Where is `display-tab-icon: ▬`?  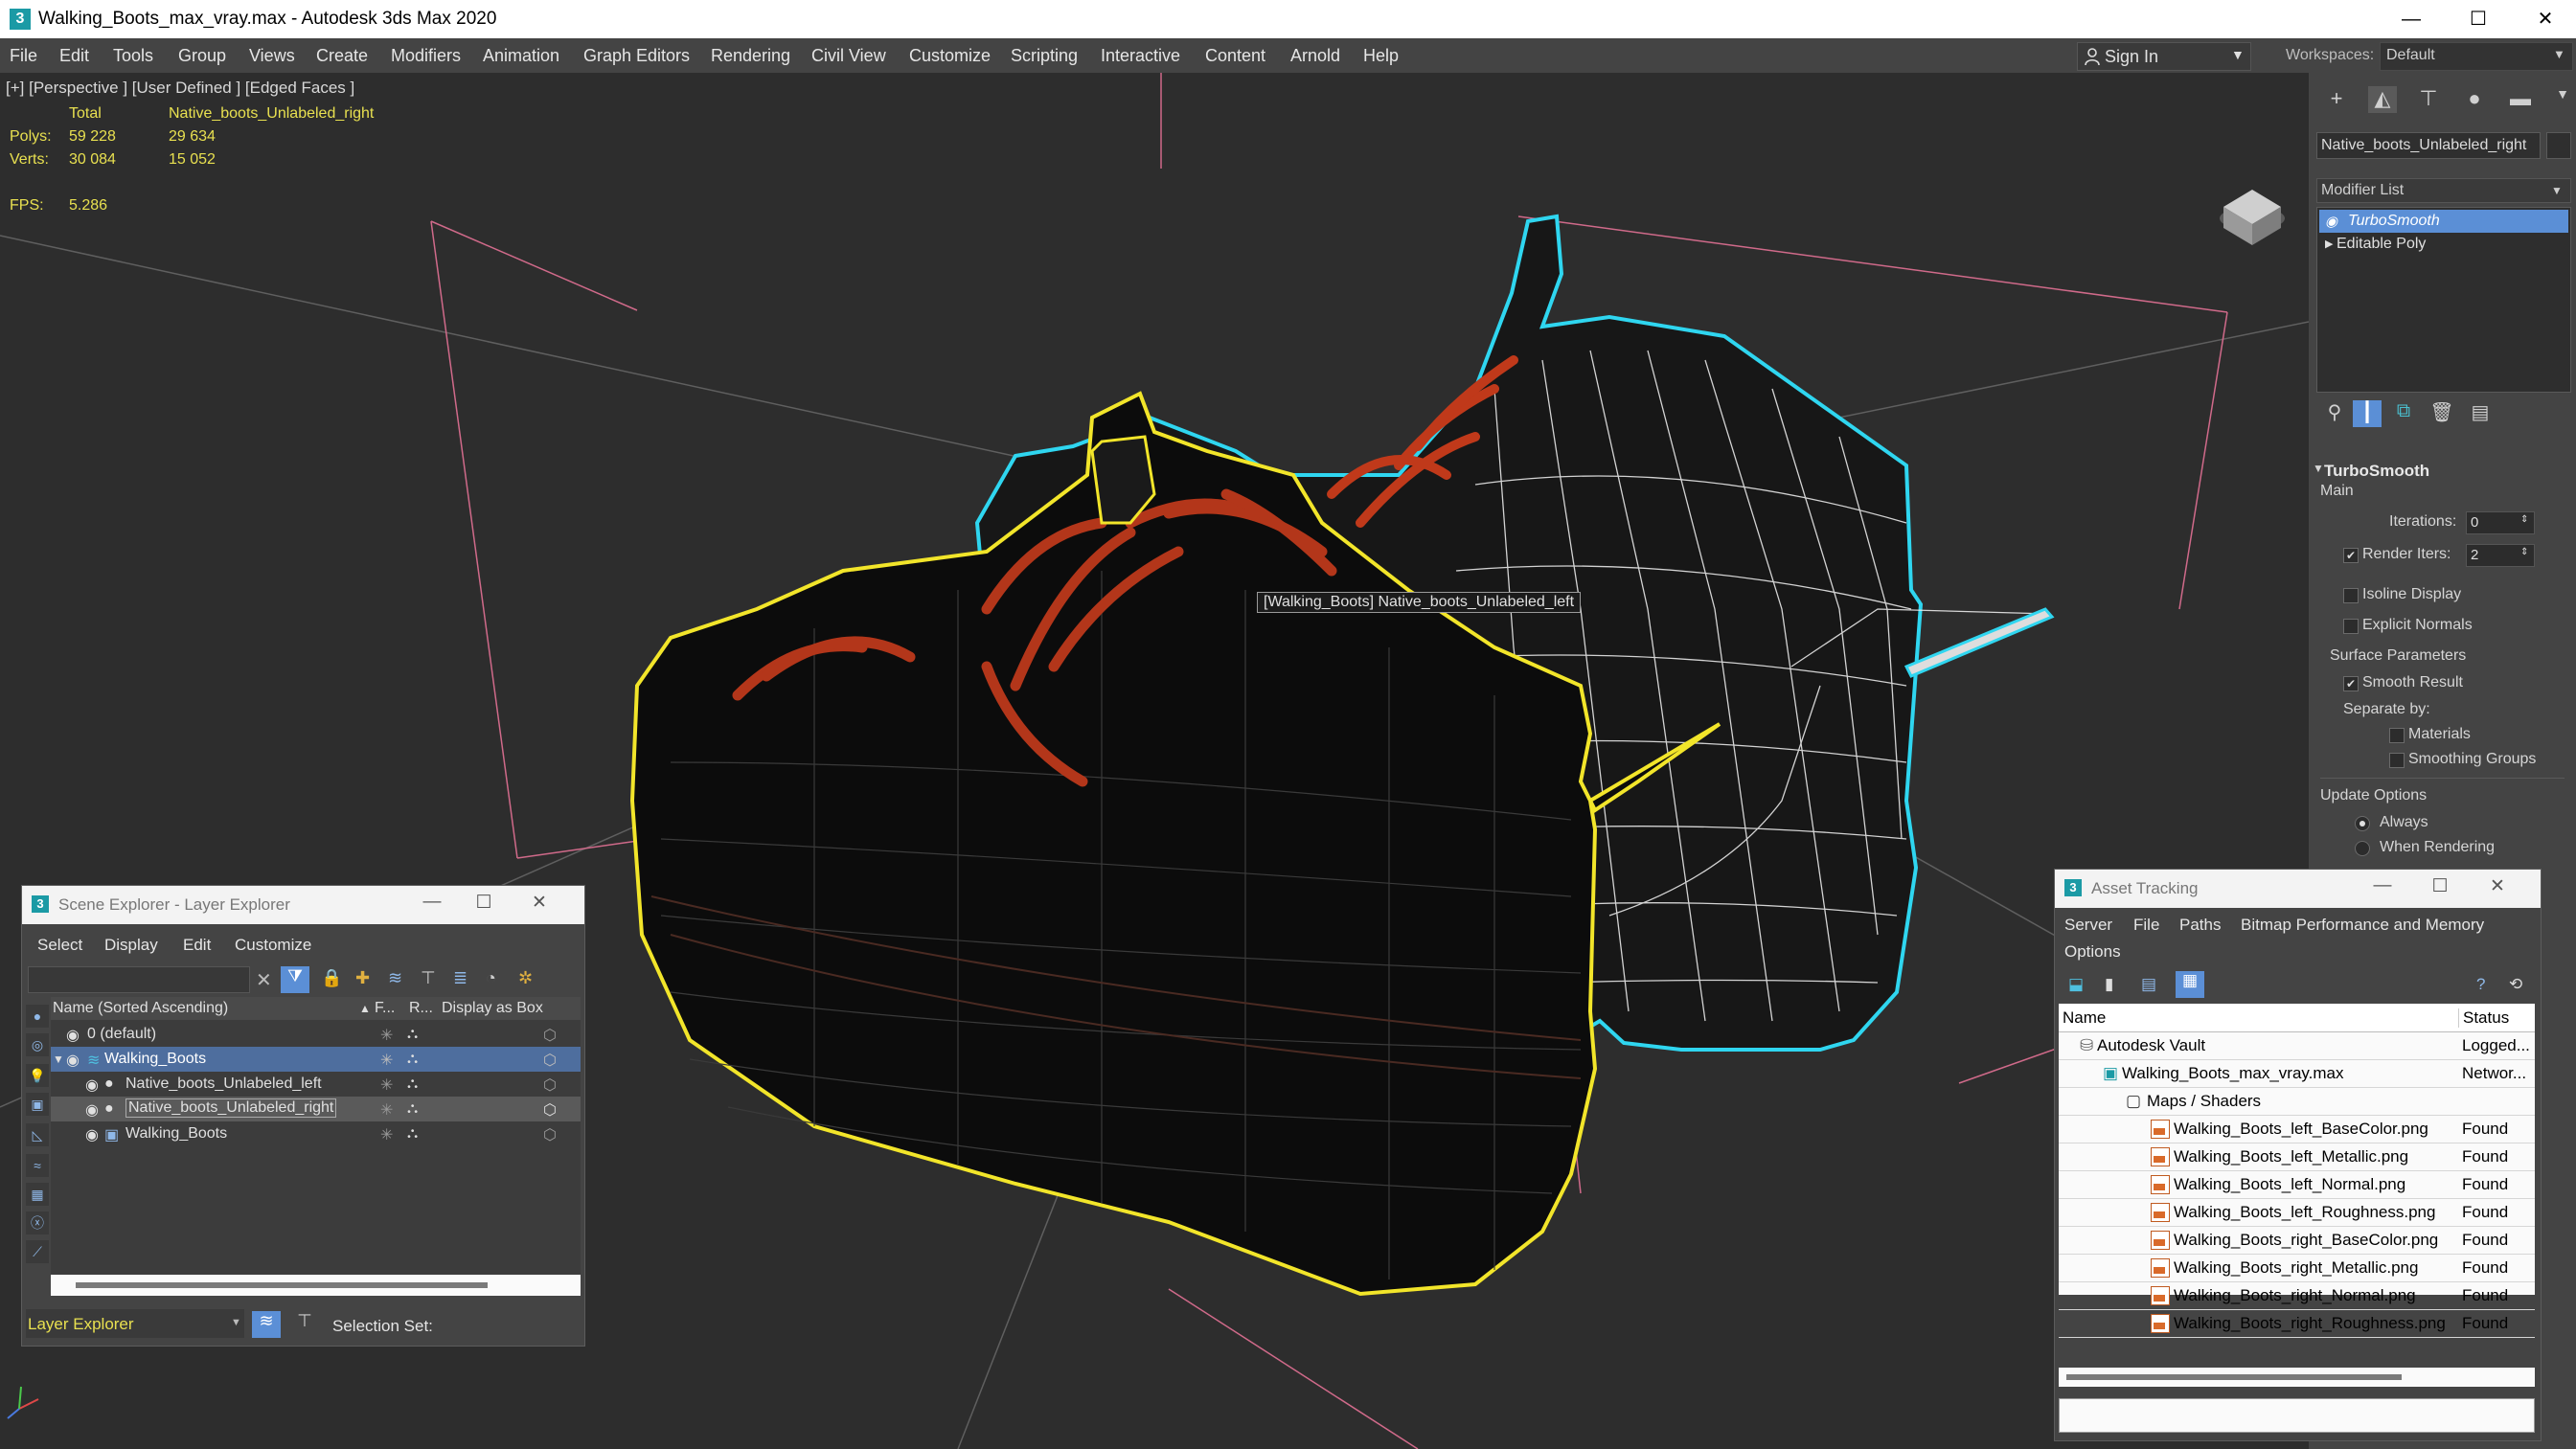 display-tab-icon: ▬ is located at coordinates (2520, 99).